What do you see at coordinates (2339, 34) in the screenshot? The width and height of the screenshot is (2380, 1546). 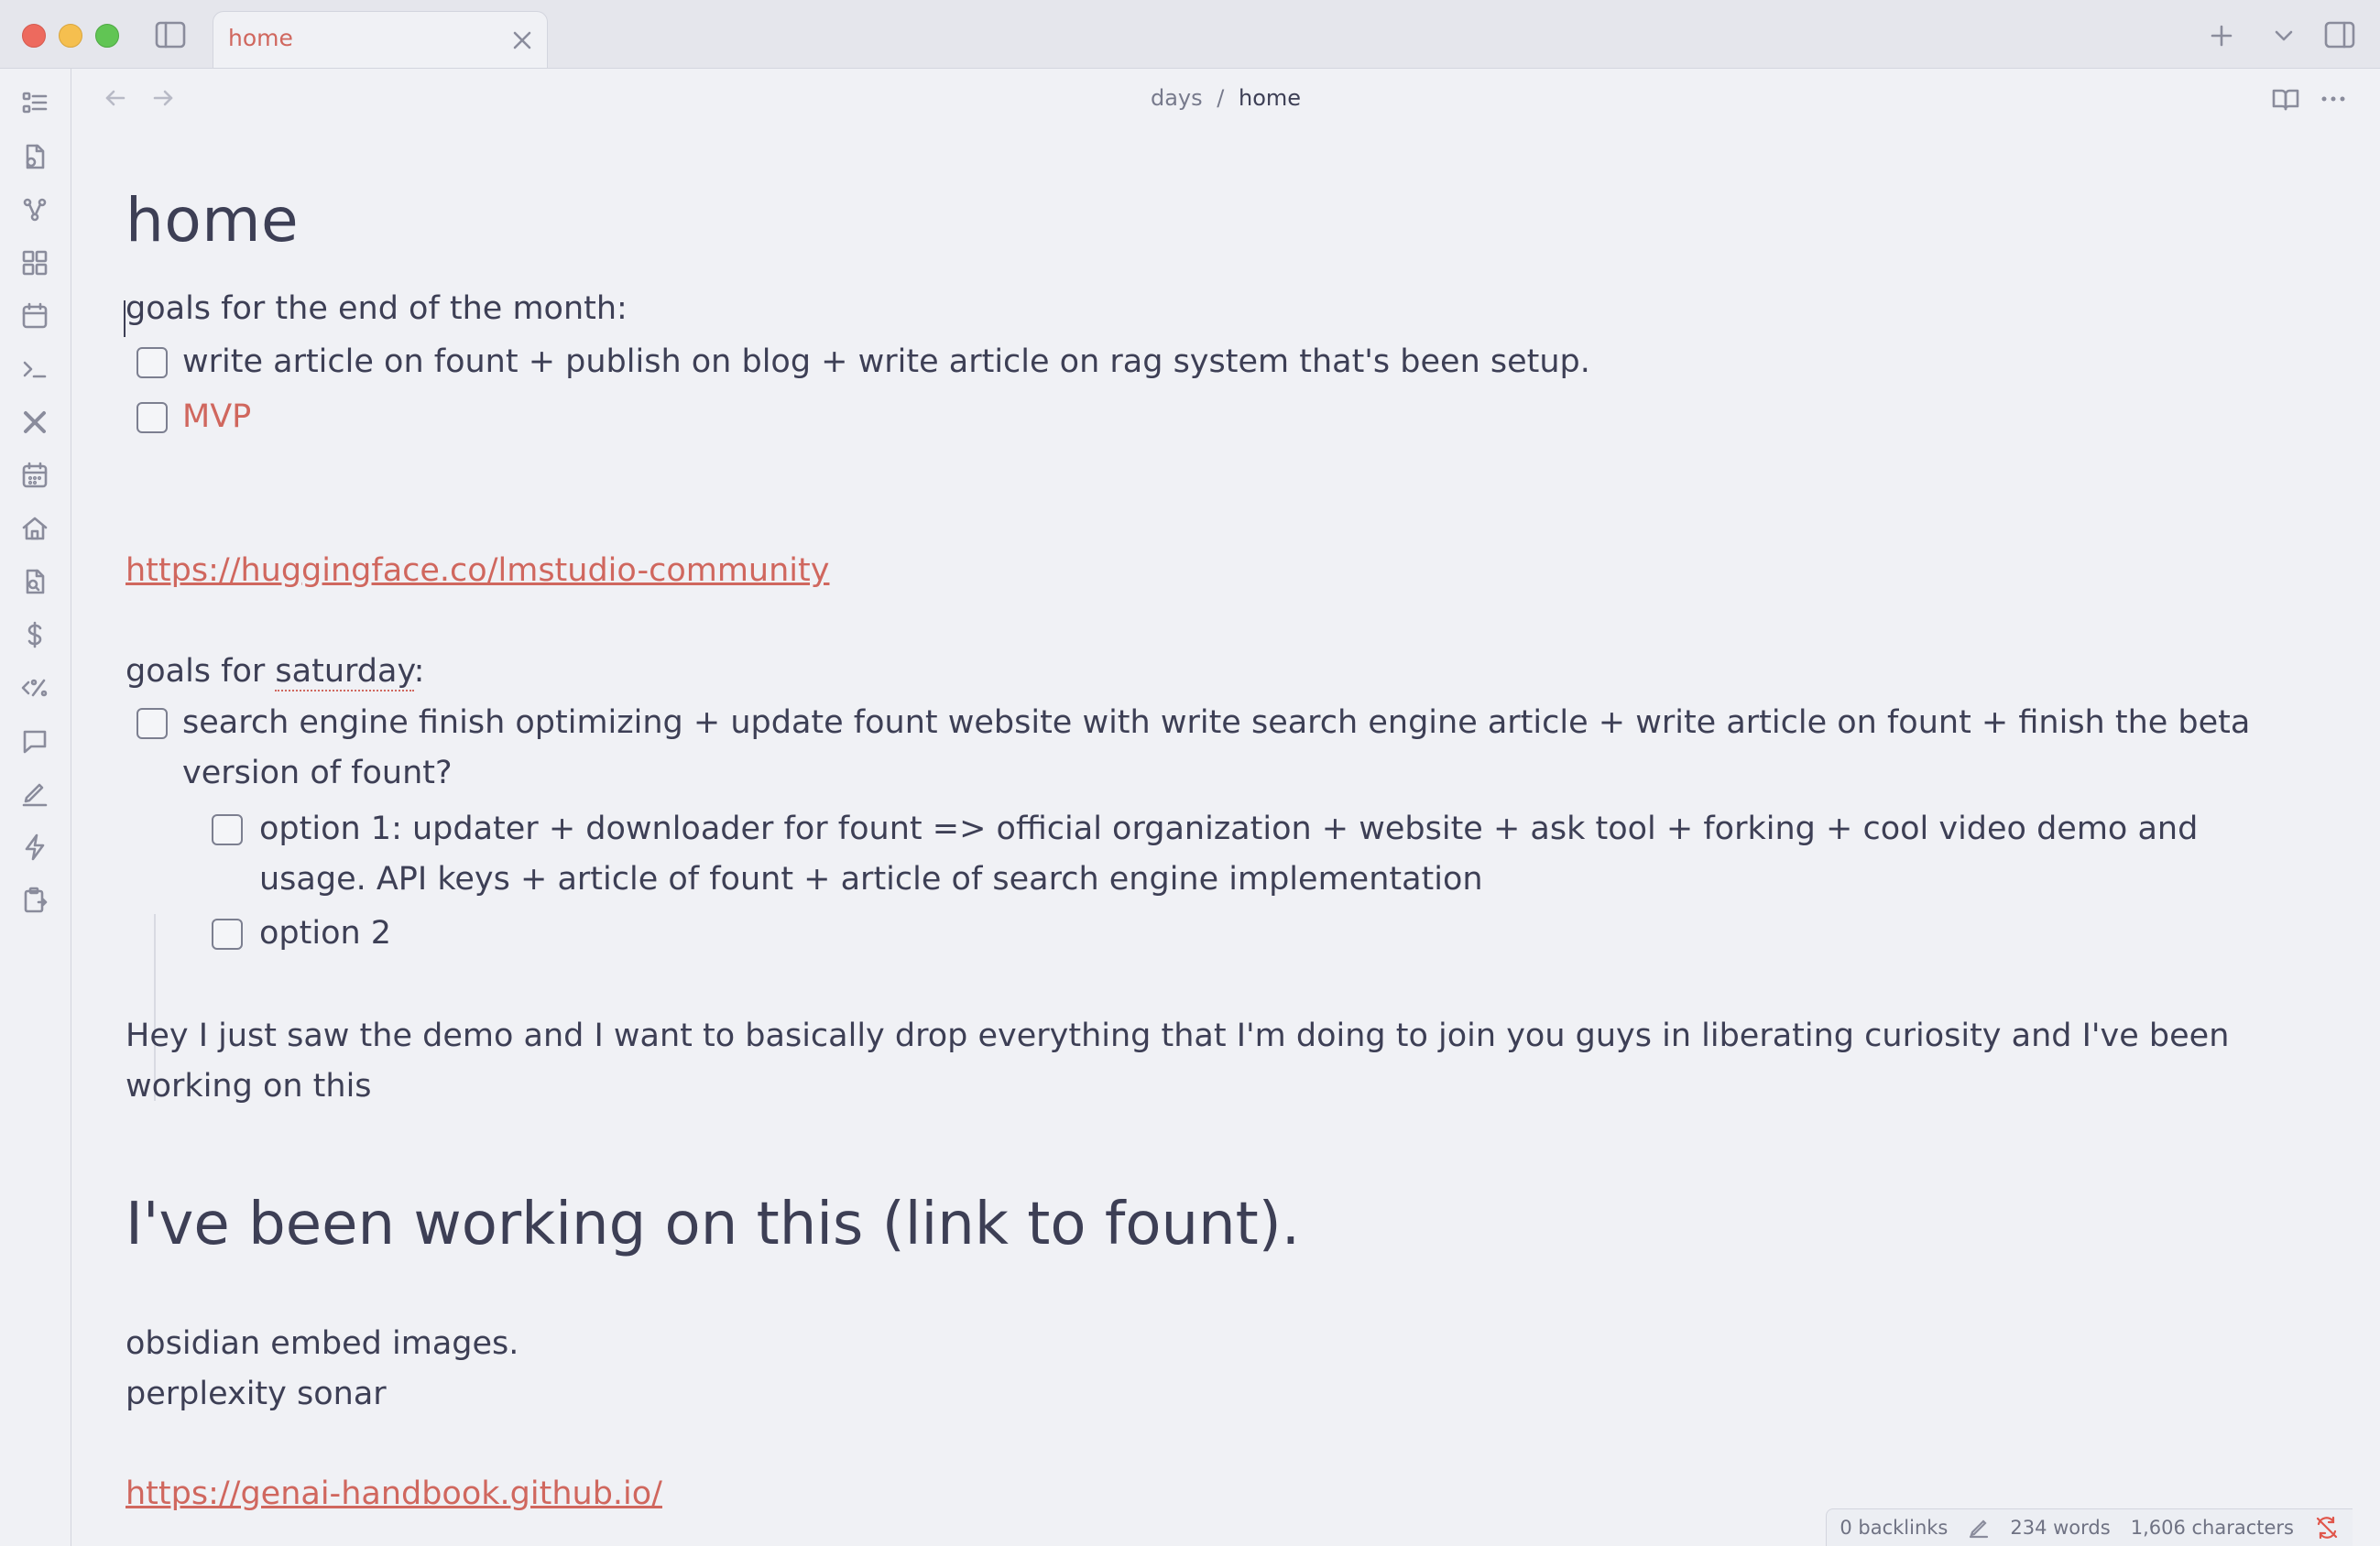 I see `right-sidebar-toggle-icon` at bounding box center [2339, 34].